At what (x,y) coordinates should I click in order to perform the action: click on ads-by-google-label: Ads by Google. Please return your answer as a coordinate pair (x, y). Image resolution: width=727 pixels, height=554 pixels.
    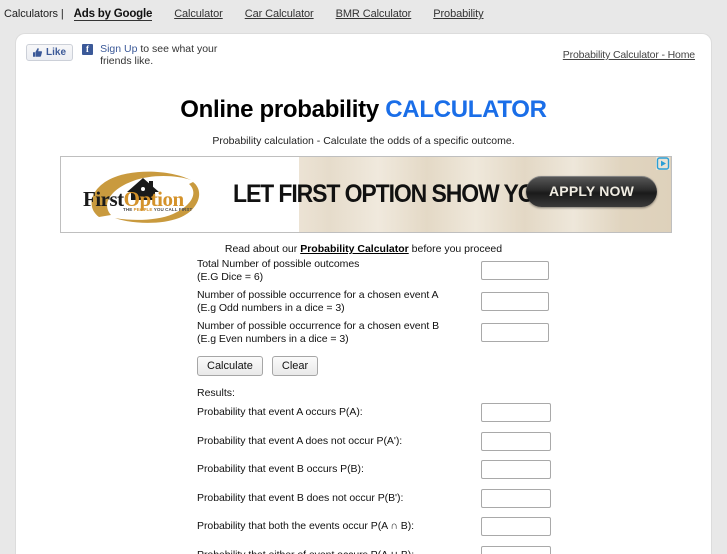
    Looking at the image, I should click on (113, 14).